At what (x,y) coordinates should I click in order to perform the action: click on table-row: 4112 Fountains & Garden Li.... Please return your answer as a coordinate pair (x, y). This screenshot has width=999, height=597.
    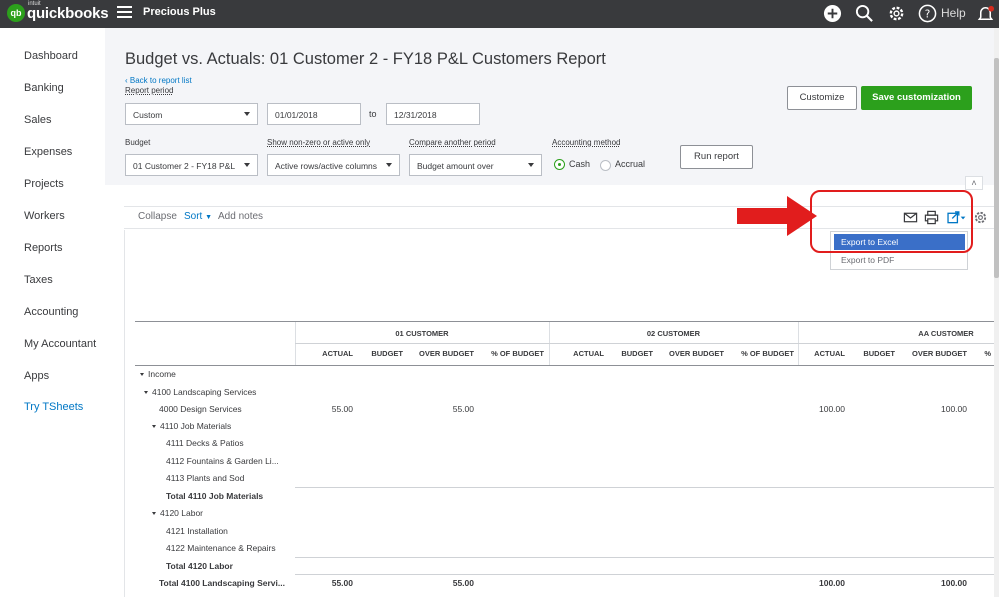
    Looking at the image, I should click on (222, 461).